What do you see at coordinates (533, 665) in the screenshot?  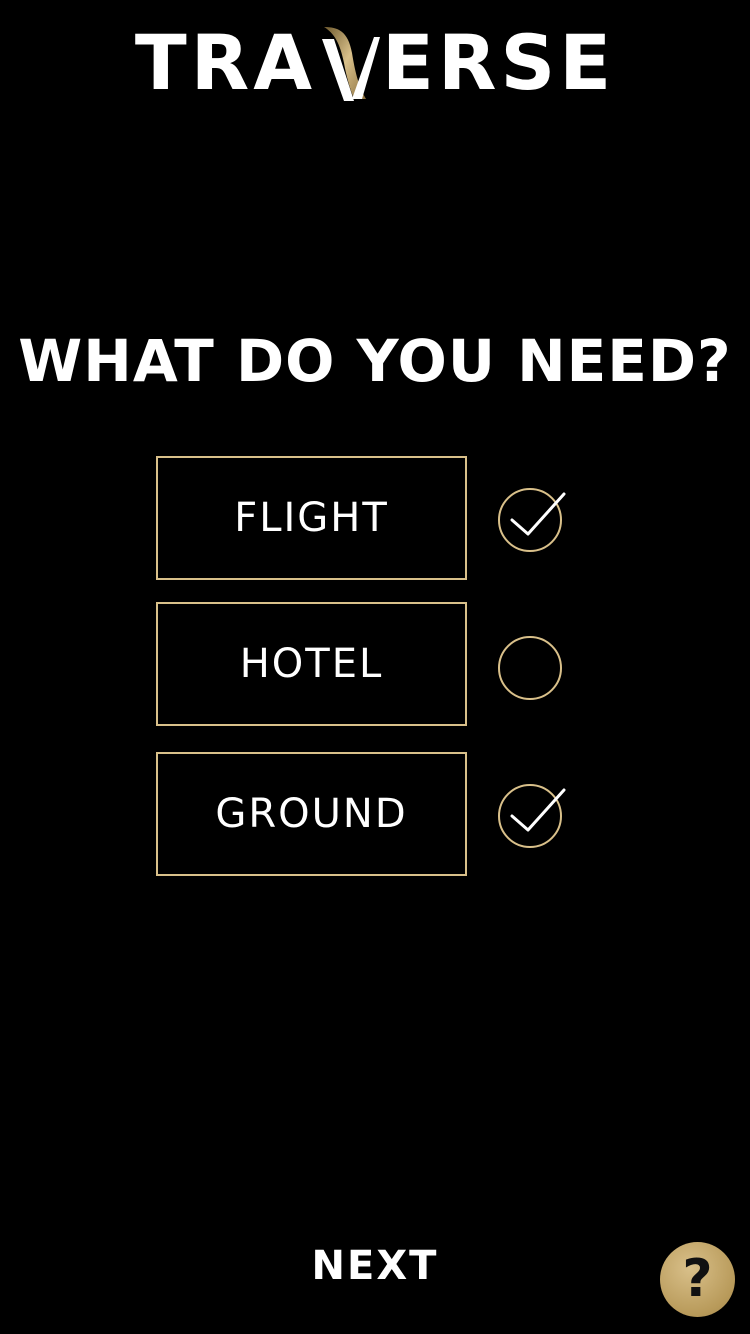 I see `hotel-unchecked-icon` at bounding box center [533, 665].